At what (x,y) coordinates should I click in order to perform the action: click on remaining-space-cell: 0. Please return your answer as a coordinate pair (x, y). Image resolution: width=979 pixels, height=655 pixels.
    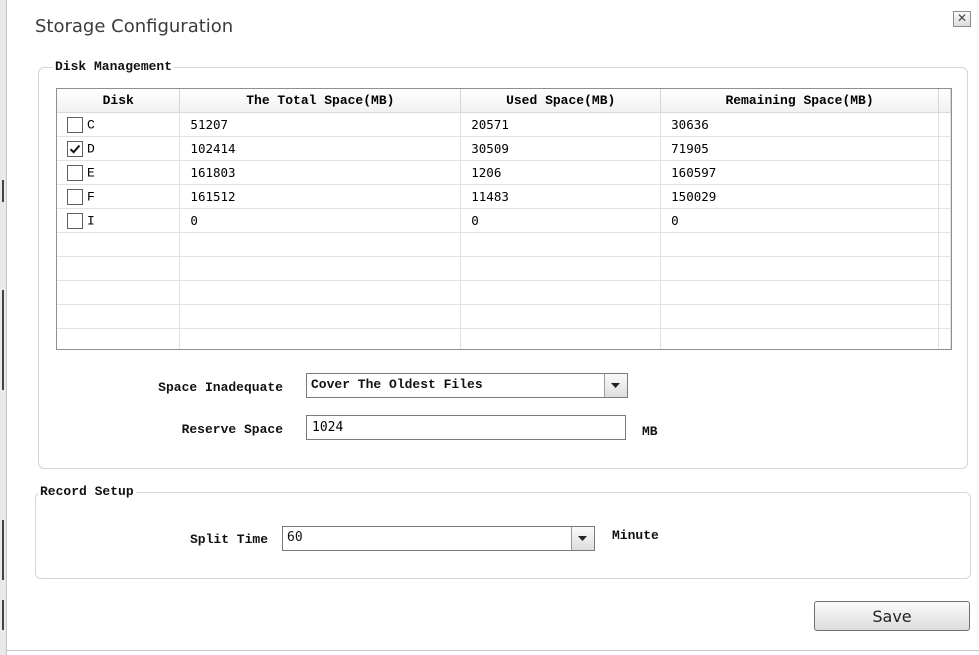
    Looking at the image, I should click on (799, 220).